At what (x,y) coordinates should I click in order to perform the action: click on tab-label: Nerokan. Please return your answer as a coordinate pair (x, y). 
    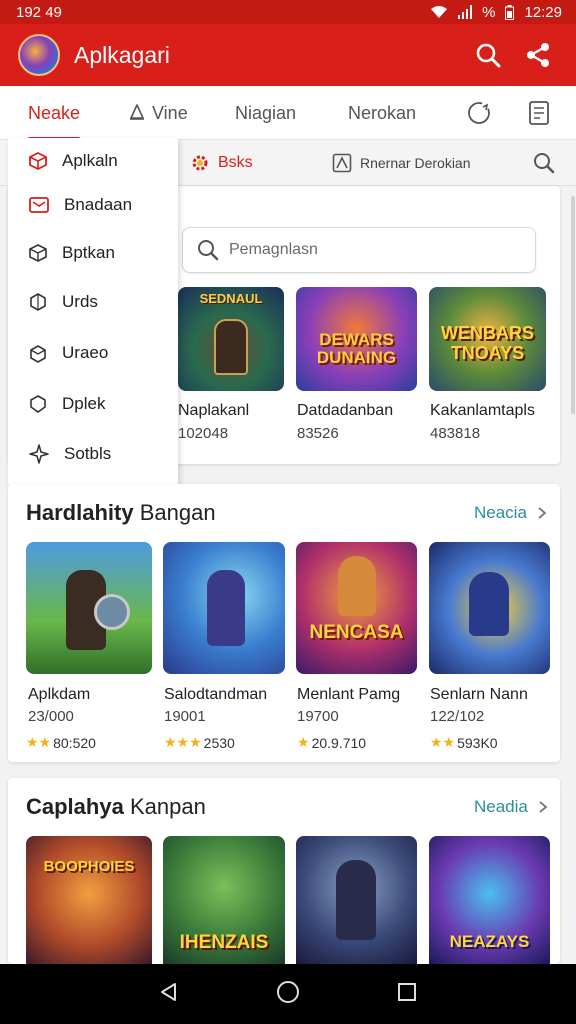
    Looking at the image, I should click on (382, 112).